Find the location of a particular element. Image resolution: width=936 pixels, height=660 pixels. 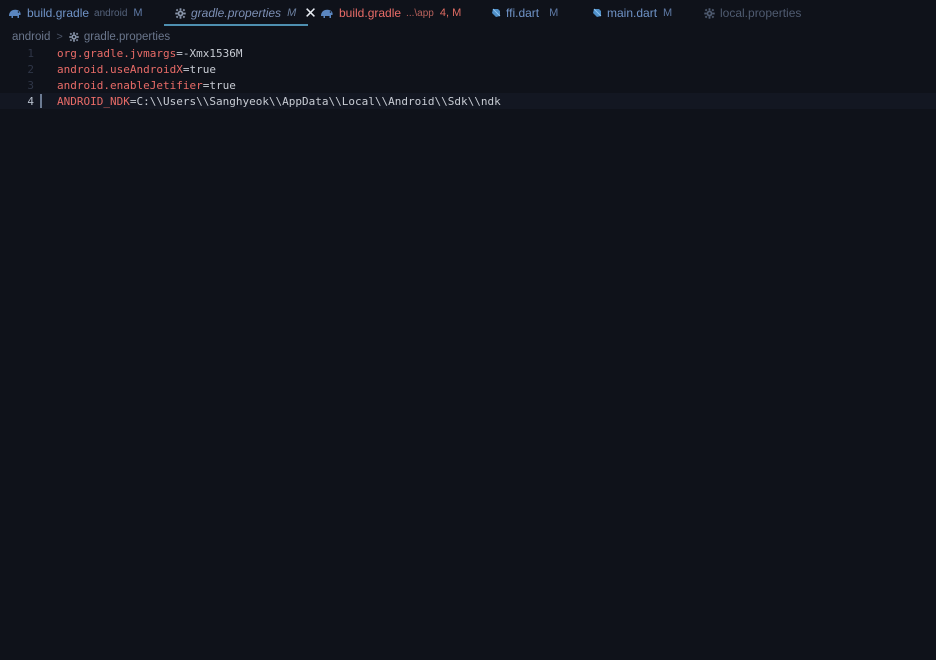

property-key: ANDROID_NDK is located at coordinates (93, 101).